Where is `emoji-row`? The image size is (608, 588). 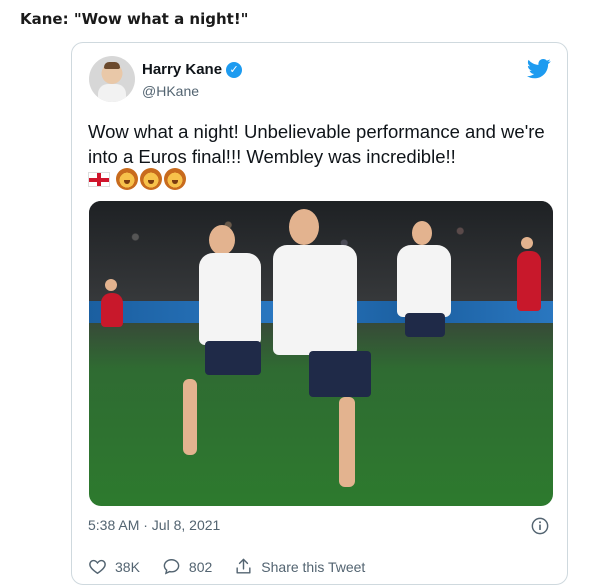 emoji-row is located at coordinates (137, 179).